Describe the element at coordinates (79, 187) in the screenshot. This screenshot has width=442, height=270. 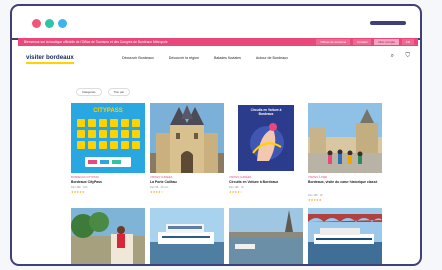
I see `card-meta: Dès 39€ · 24h` at that location.